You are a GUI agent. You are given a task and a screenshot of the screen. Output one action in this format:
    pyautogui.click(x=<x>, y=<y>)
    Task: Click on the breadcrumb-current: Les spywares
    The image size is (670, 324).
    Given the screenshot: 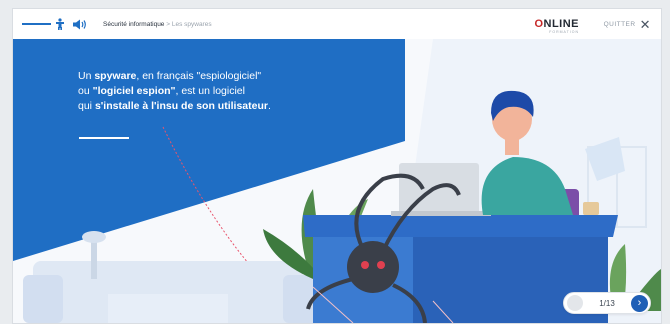 What is the action you would take?
    pyautogui.click(x=191, y=24)
    